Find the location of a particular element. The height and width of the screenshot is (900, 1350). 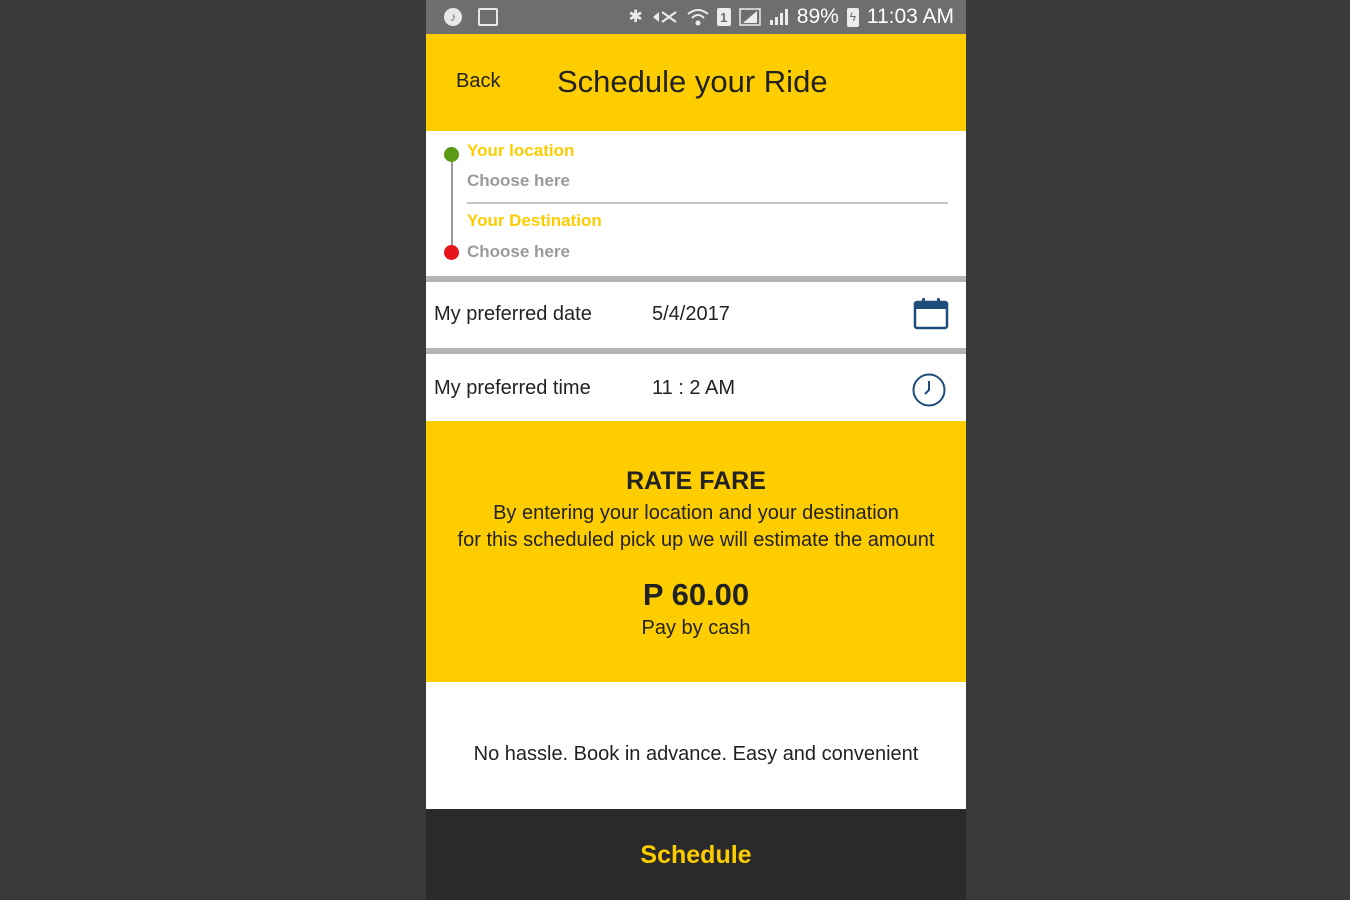

payment-method: Pay by cash is located at coordinates (696, 628).